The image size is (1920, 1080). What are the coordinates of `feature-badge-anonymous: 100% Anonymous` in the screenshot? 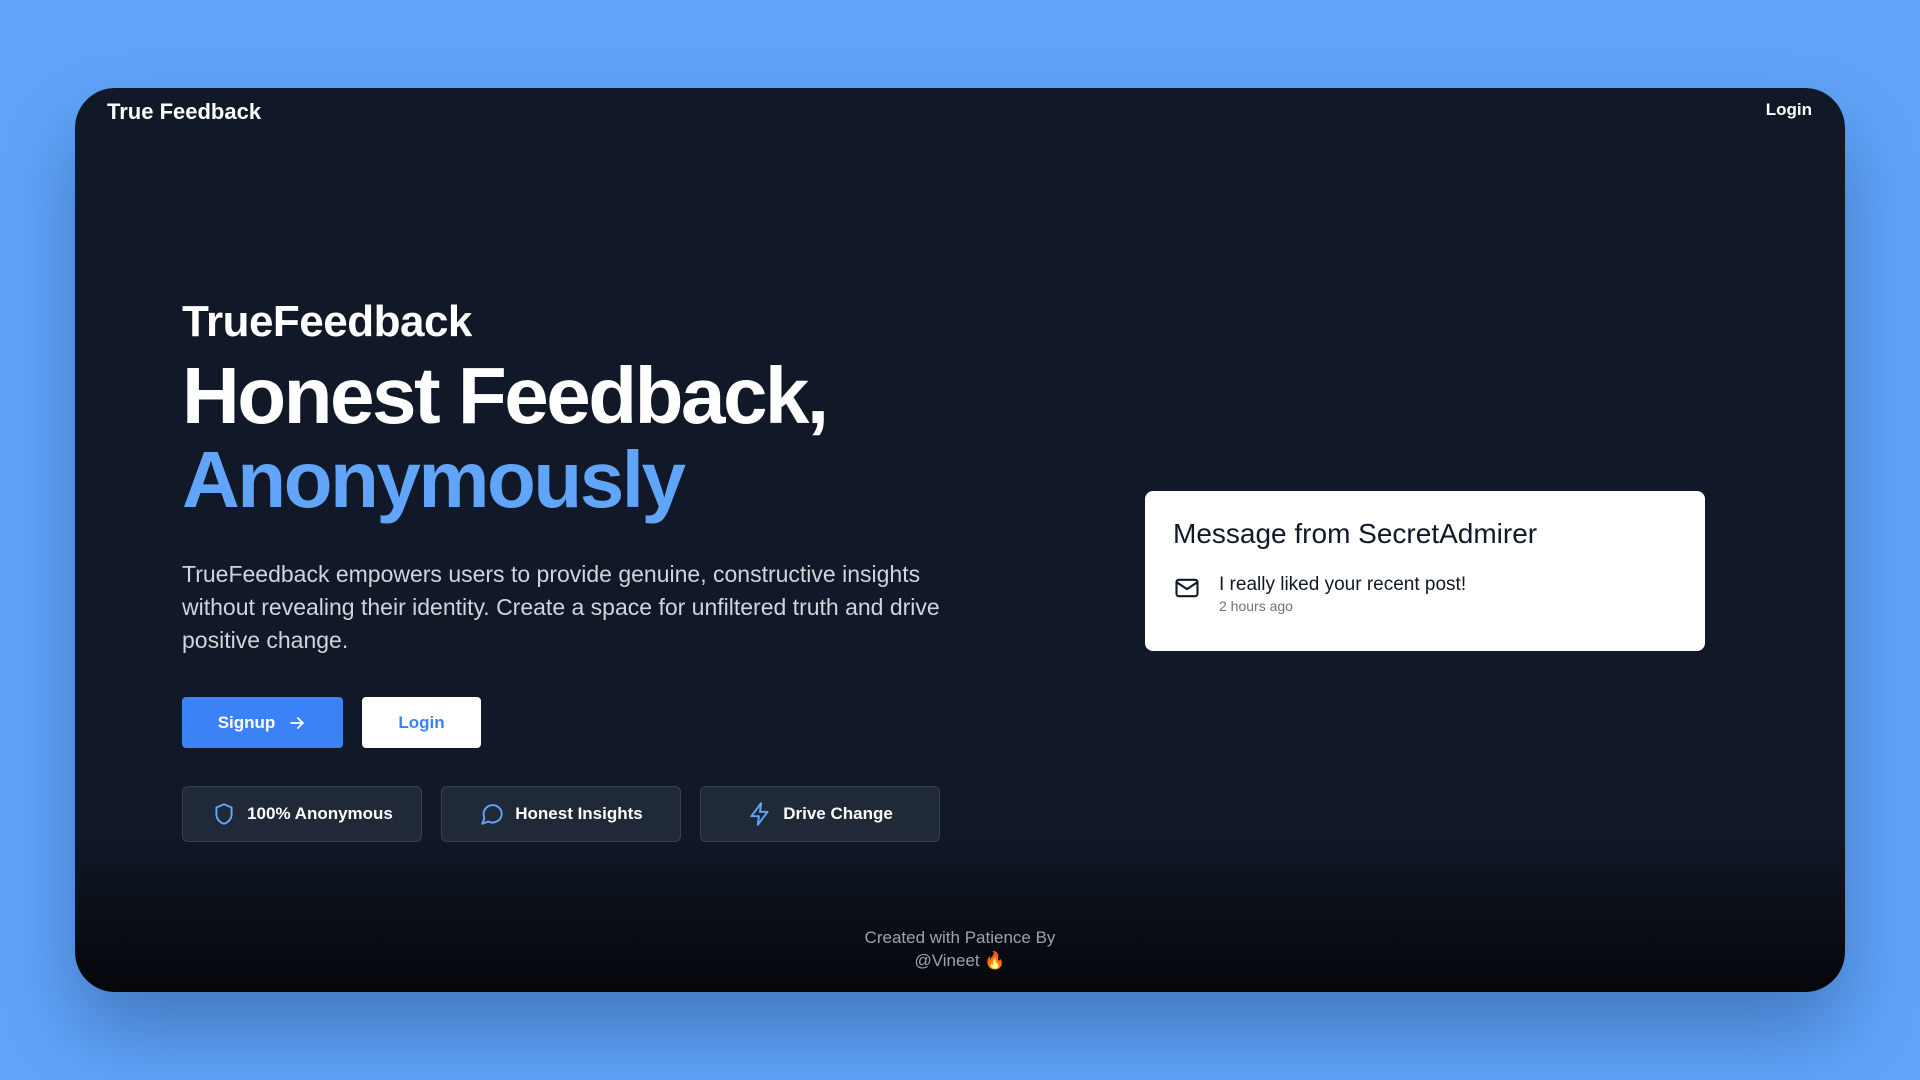 It's located at (302, 814).